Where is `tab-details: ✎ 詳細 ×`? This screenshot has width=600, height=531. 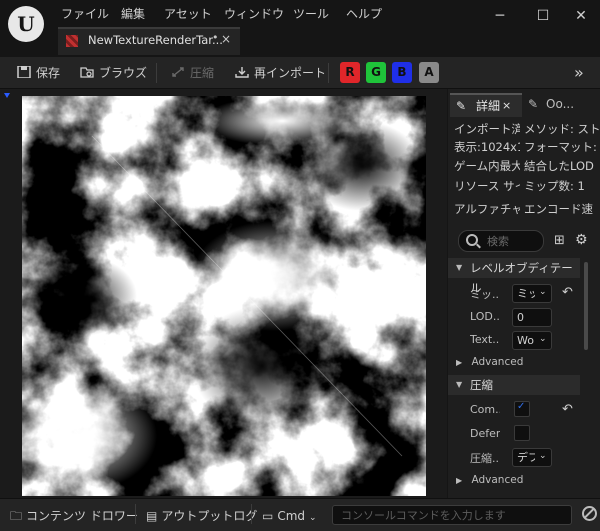 tab-details: ✎ 詳細 × is located at coordinates (486, 105).